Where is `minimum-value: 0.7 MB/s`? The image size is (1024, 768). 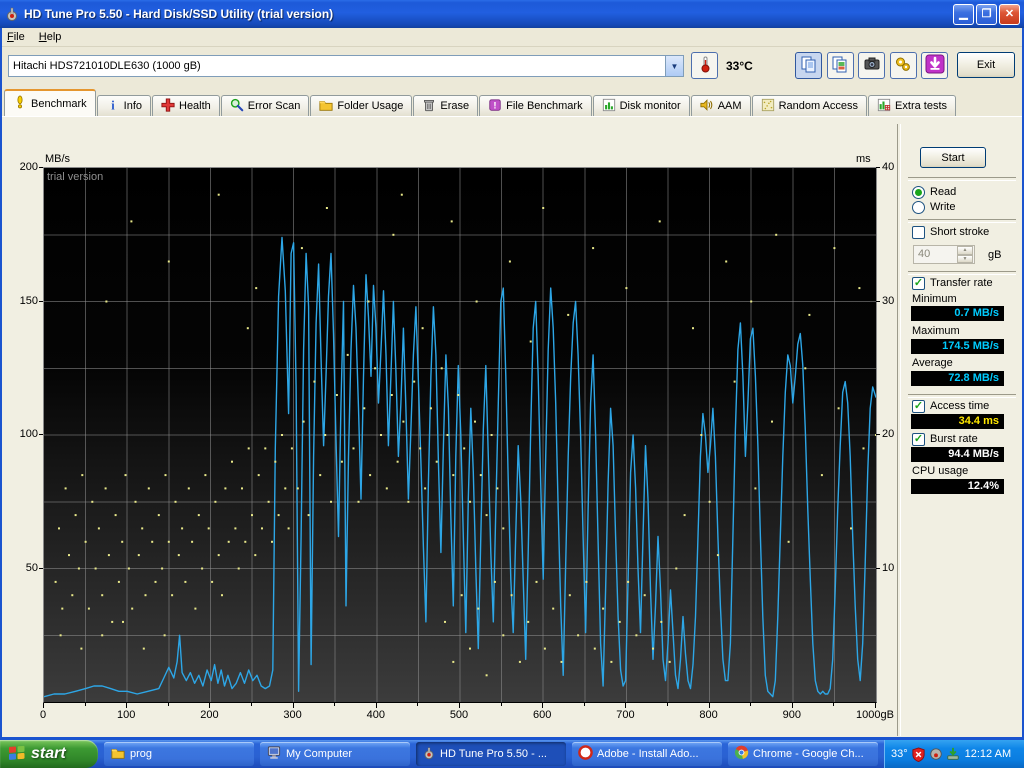
minimum-value: 0.7 MB/s is located at coordinates (957, 313).